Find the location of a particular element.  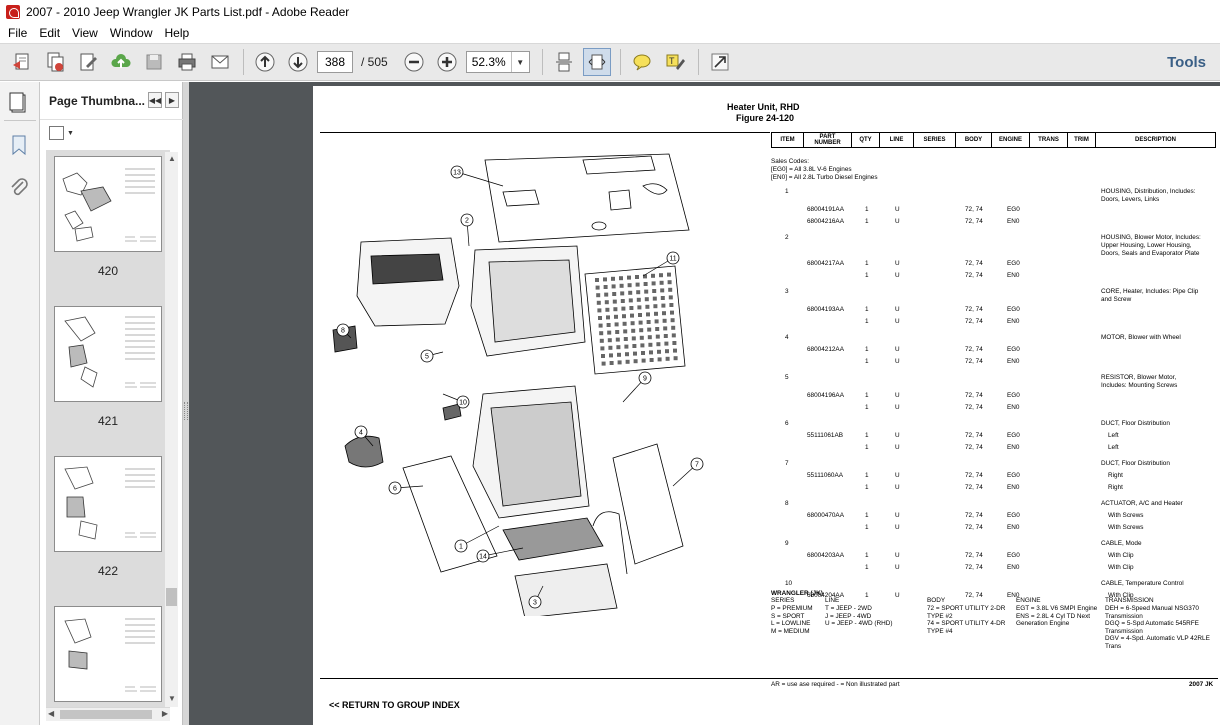

thumbnail-page-420: 420 is located at coordinates (108, 217).